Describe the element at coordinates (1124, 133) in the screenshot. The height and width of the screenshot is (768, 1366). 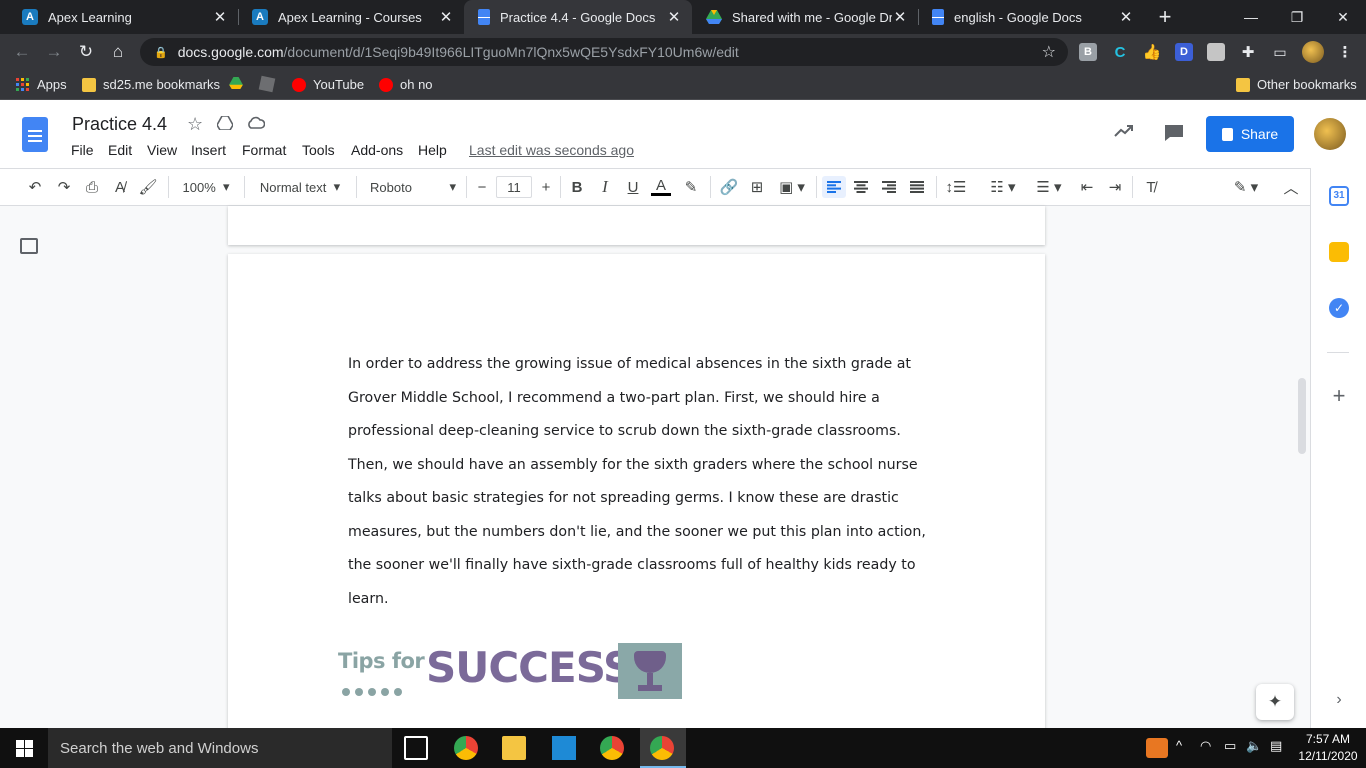
I see `activity-trend-icon` at that location.